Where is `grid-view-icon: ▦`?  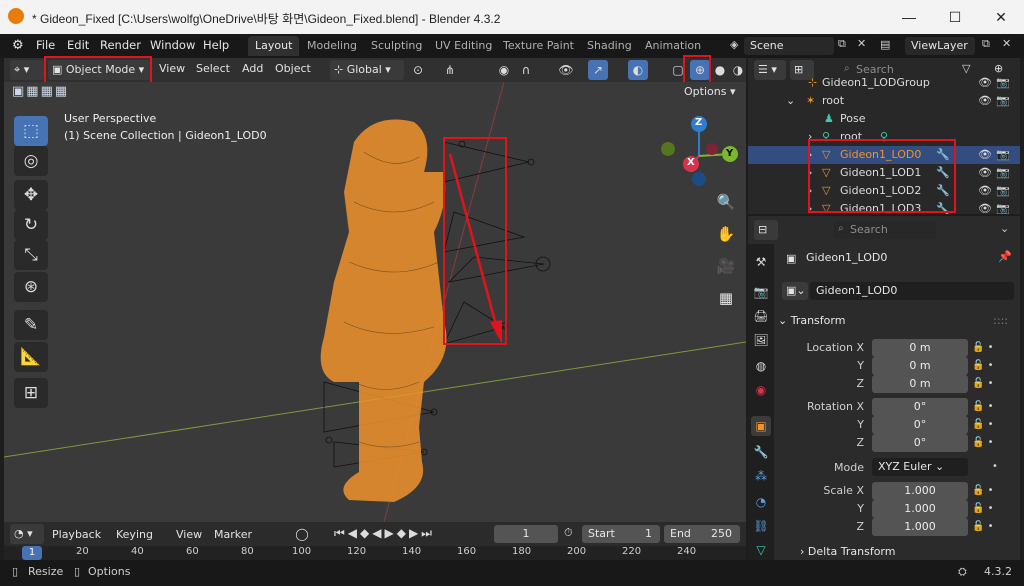 grid-view-icon: ▦ is located at coordinates (726, 298).